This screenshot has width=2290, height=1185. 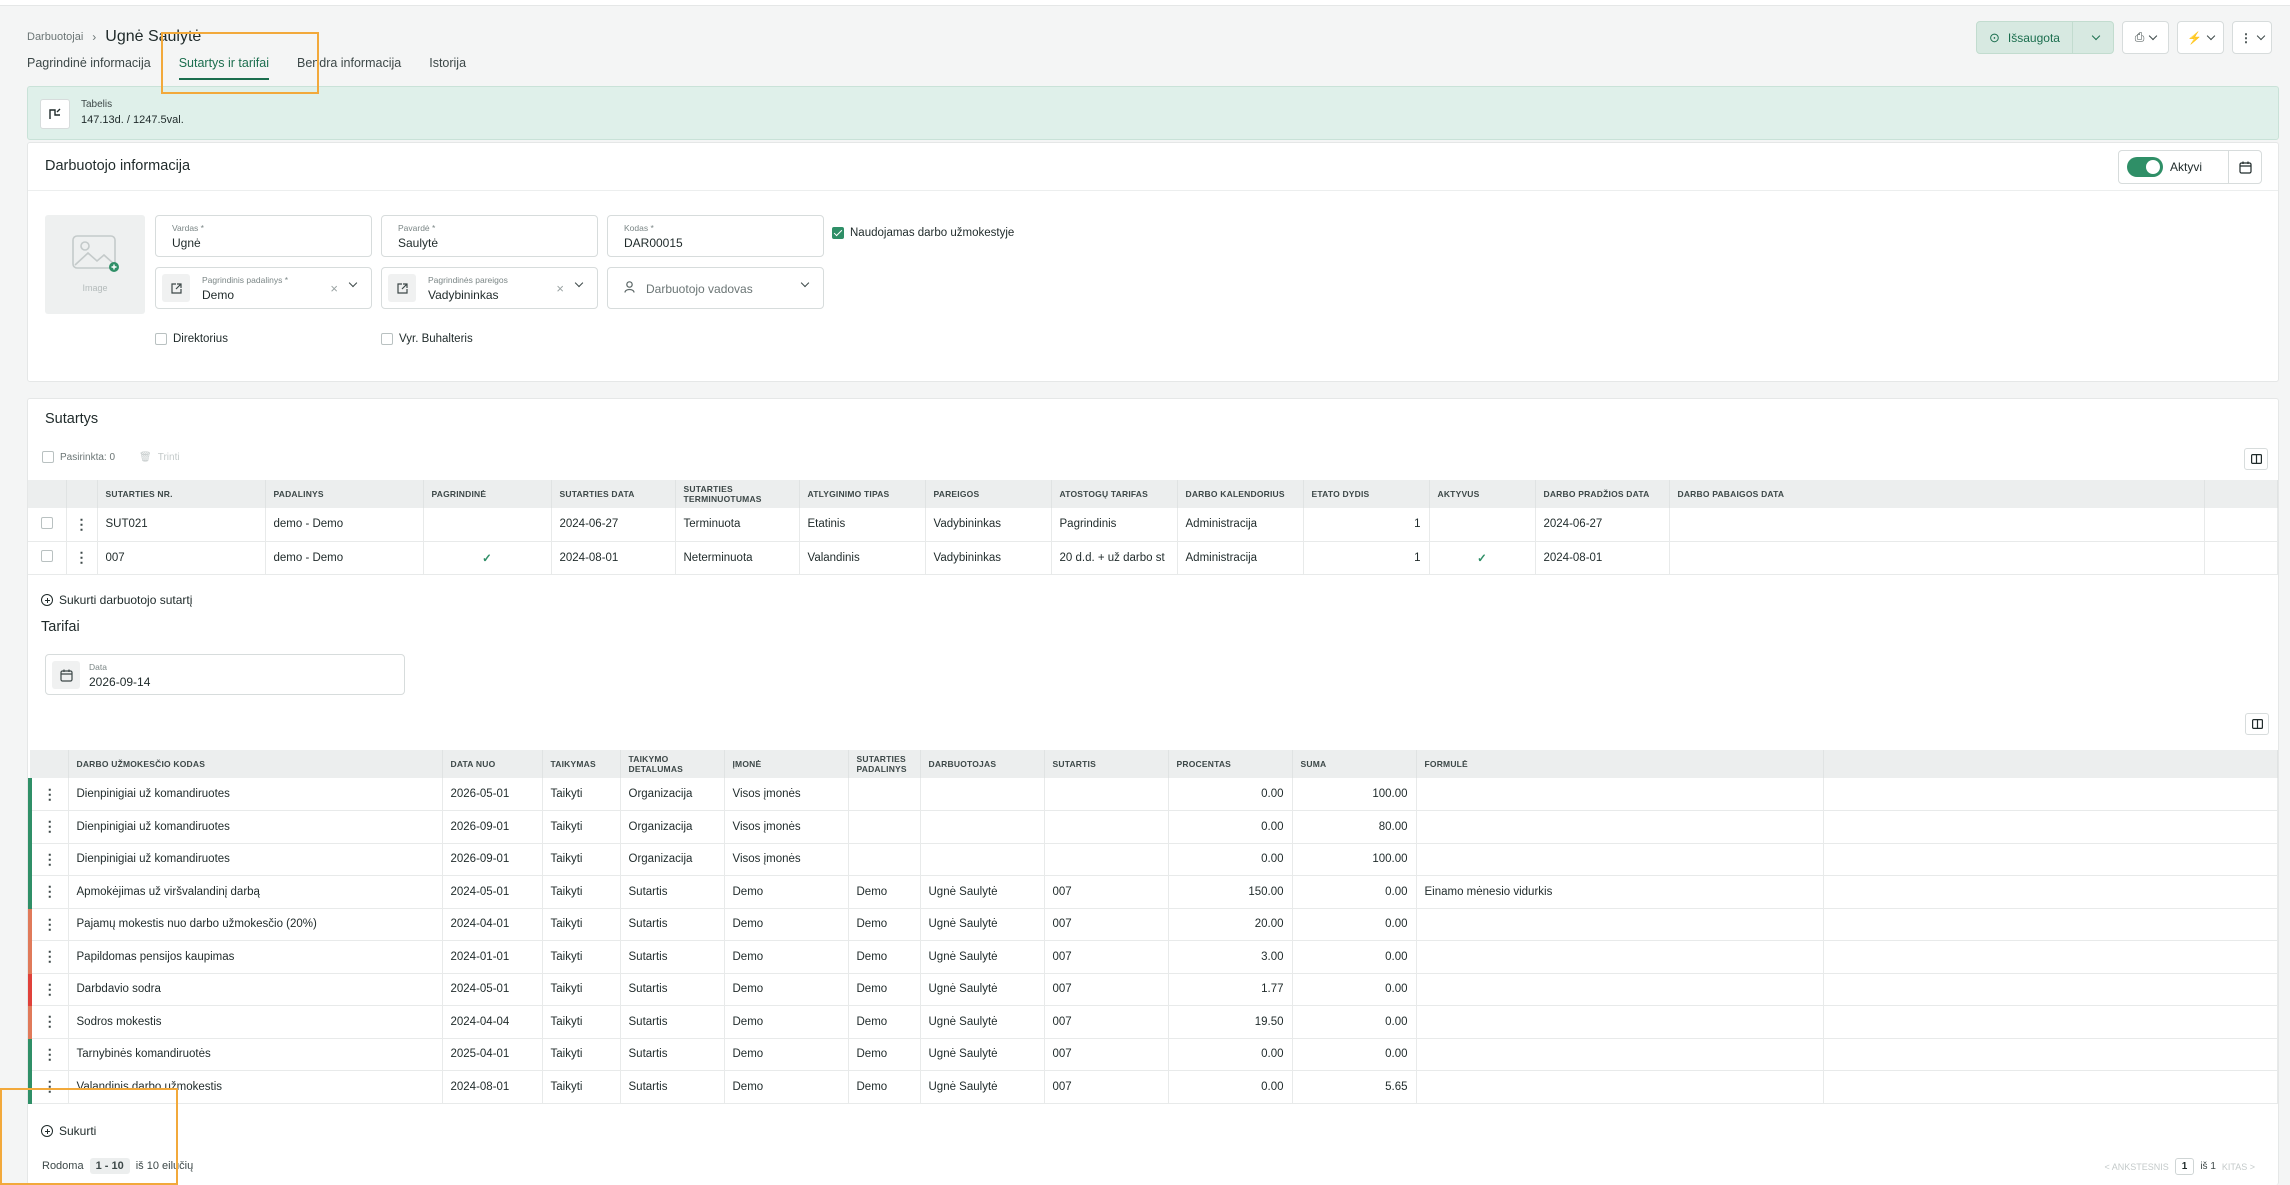 What do you see at coordinates (263, 236) in the screenshot?
I see `first-name-field: Vardas * Ugnė` at bounding box center [263, 236].